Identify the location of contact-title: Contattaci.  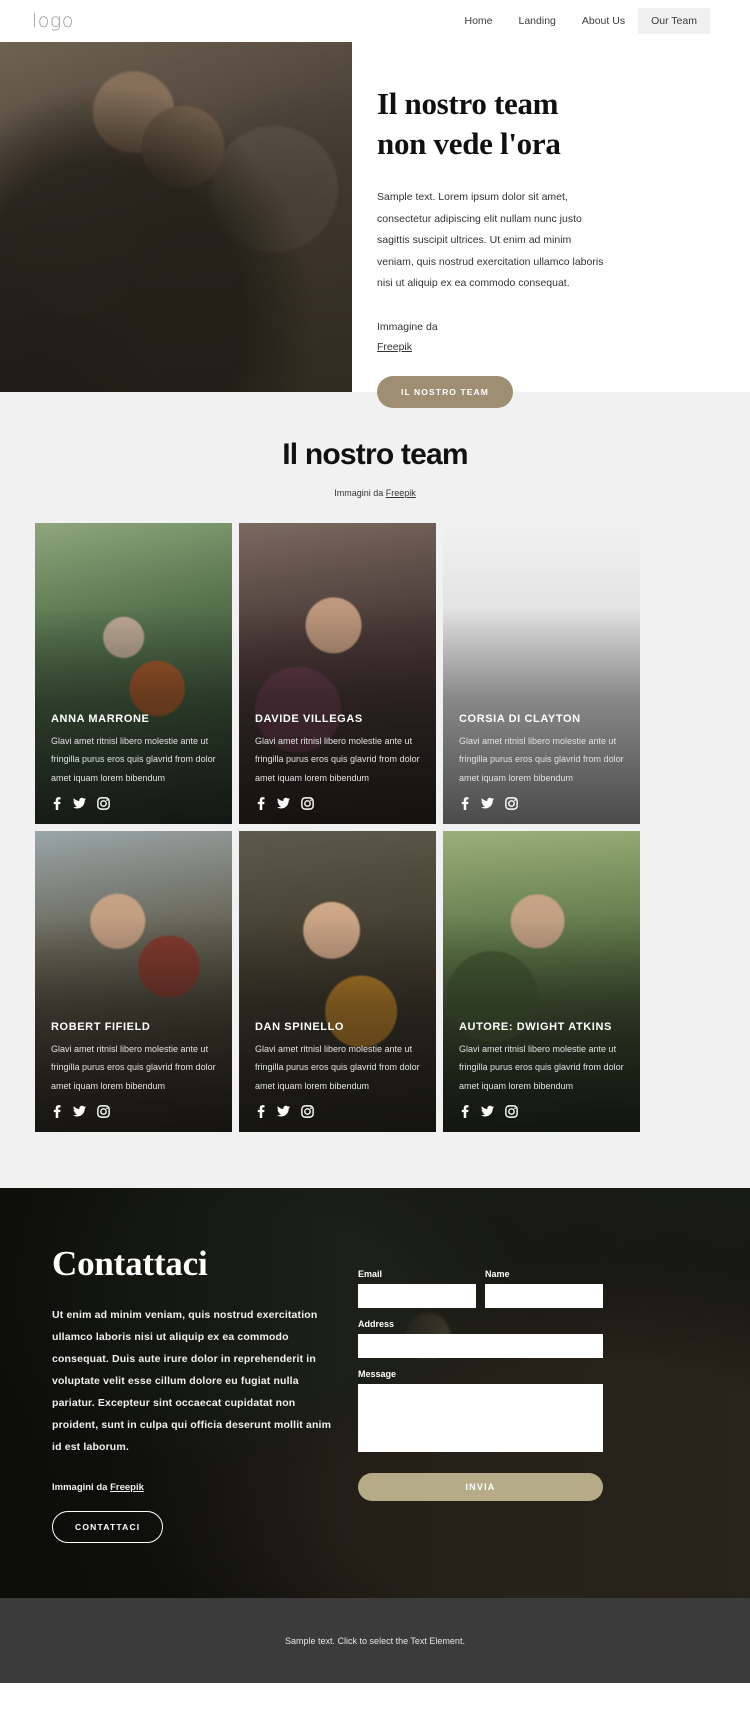
(130, 1263).